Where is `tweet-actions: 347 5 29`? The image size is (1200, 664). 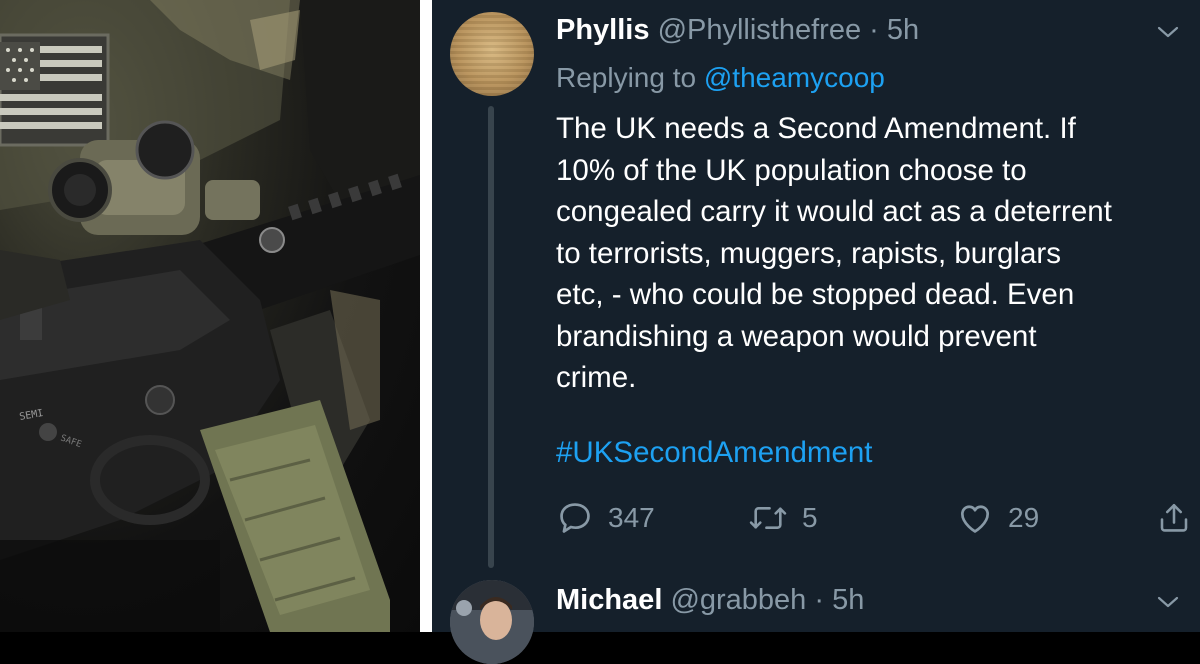
tweet-actions: 347 5 29 is located at coordinates (876, 518).